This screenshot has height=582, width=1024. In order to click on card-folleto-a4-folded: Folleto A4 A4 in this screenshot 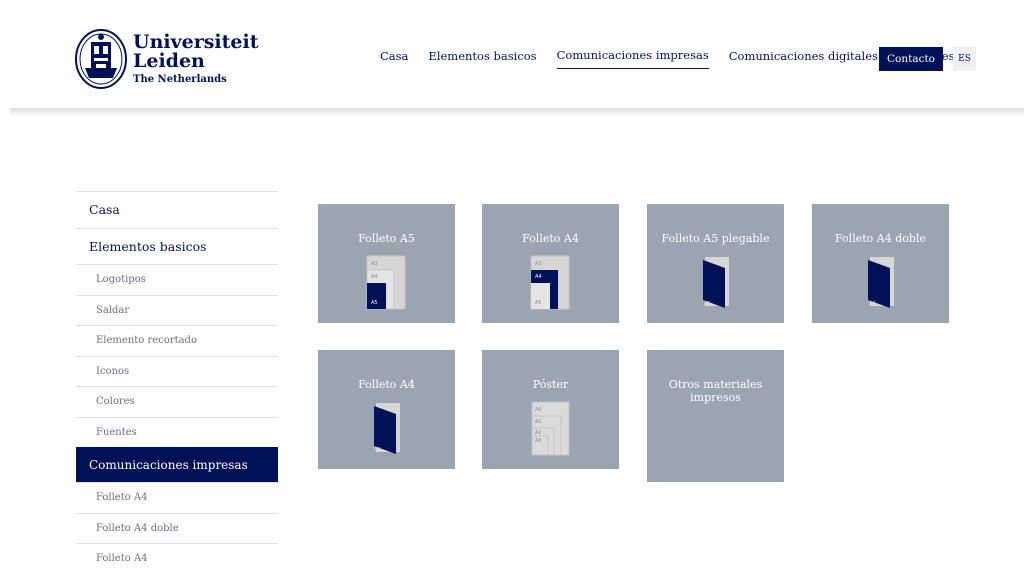, I will do `click(386, 409)`.